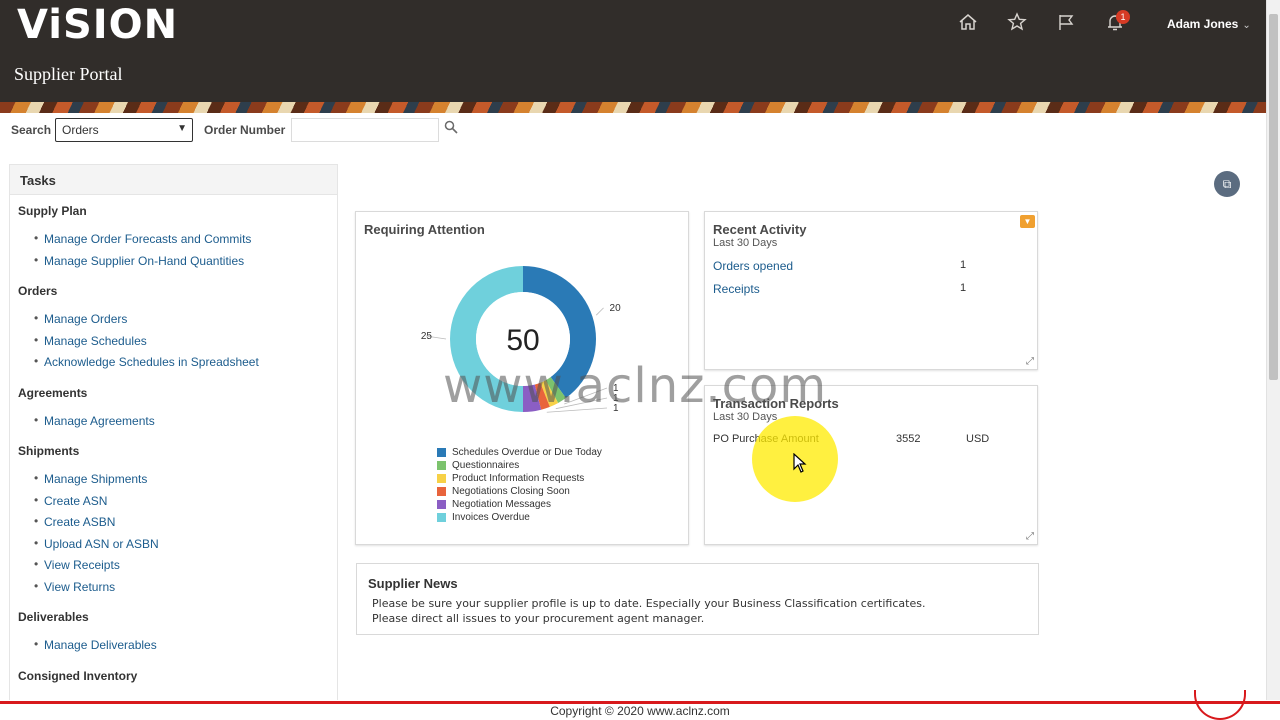  Describe the element at coordinates (173, 322) in the screenshot. I see `task-link: Manage Orders` at that location.